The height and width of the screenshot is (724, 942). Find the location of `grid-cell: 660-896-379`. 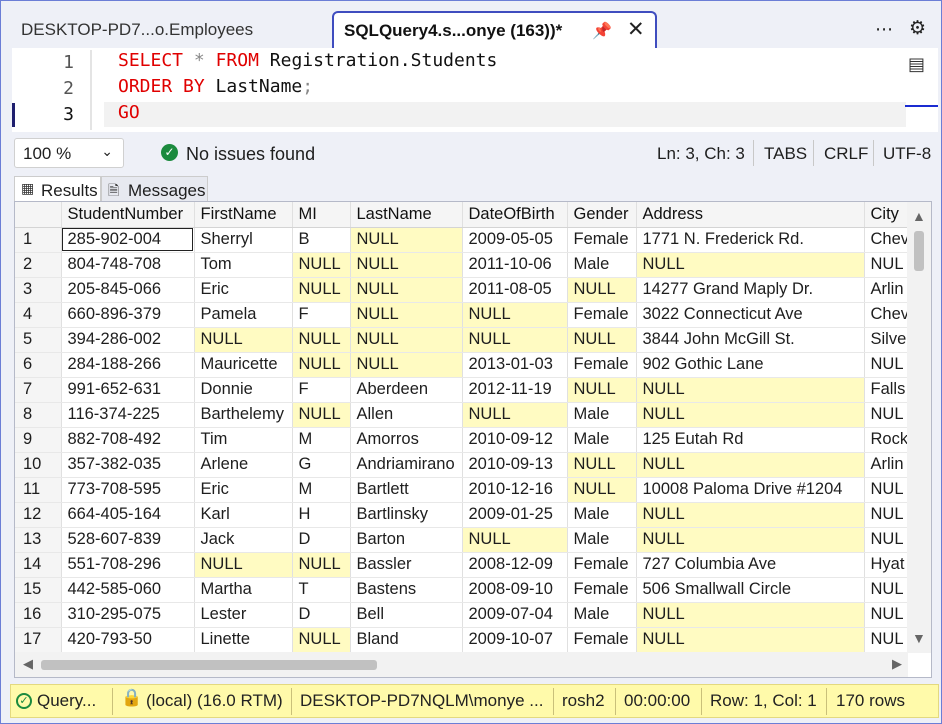

grid-cell: 660-896-379 is located at coordinates (128, 315).